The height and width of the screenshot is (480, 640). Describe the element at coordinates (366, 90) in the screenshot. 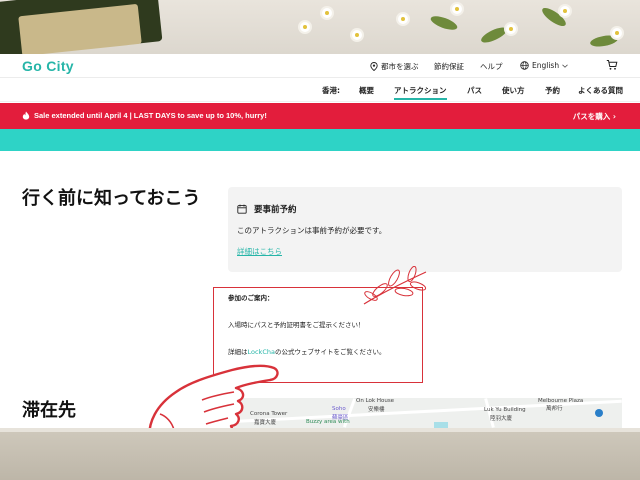

I see `subnav-item-overview: 概要` at that location.